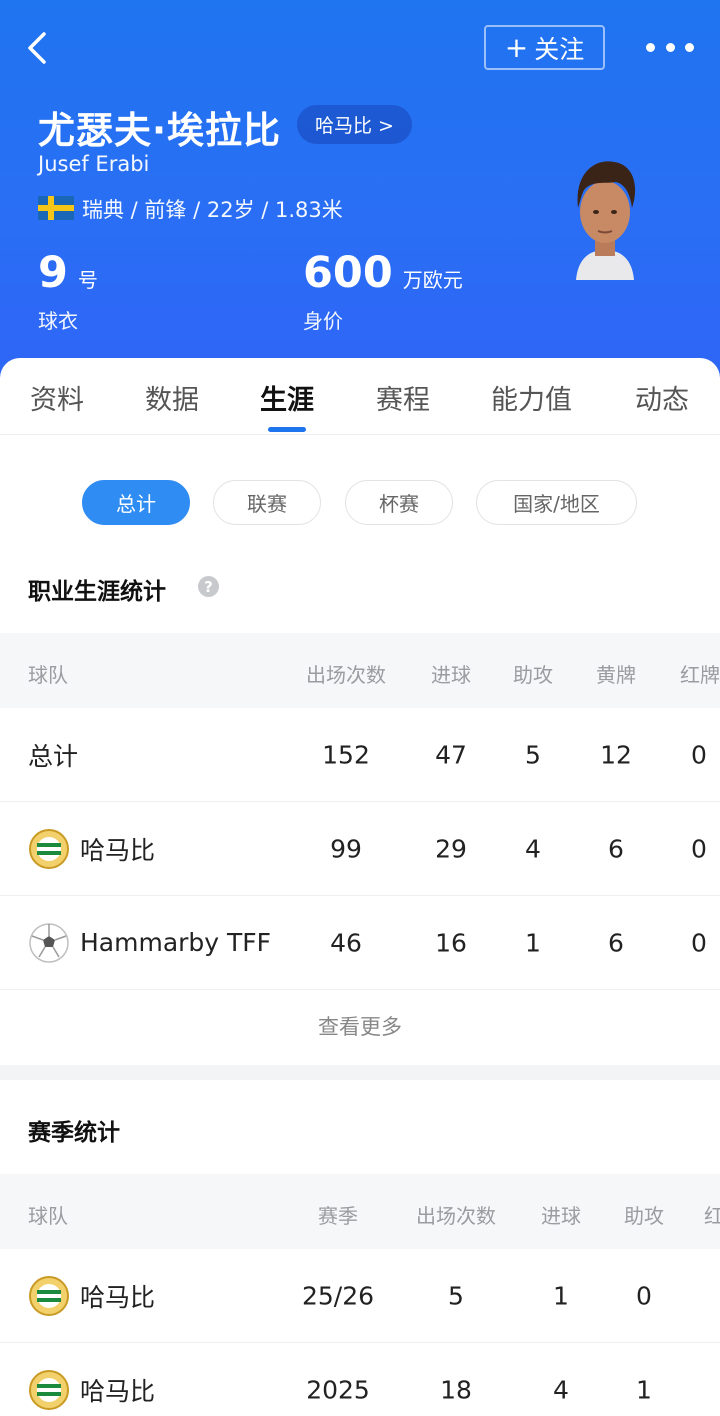 The width and height of the screenshot is (720, 1416). Describe the element at coordinates (53, 756) in the screenshot. I see `team-name: 总计` at that location.